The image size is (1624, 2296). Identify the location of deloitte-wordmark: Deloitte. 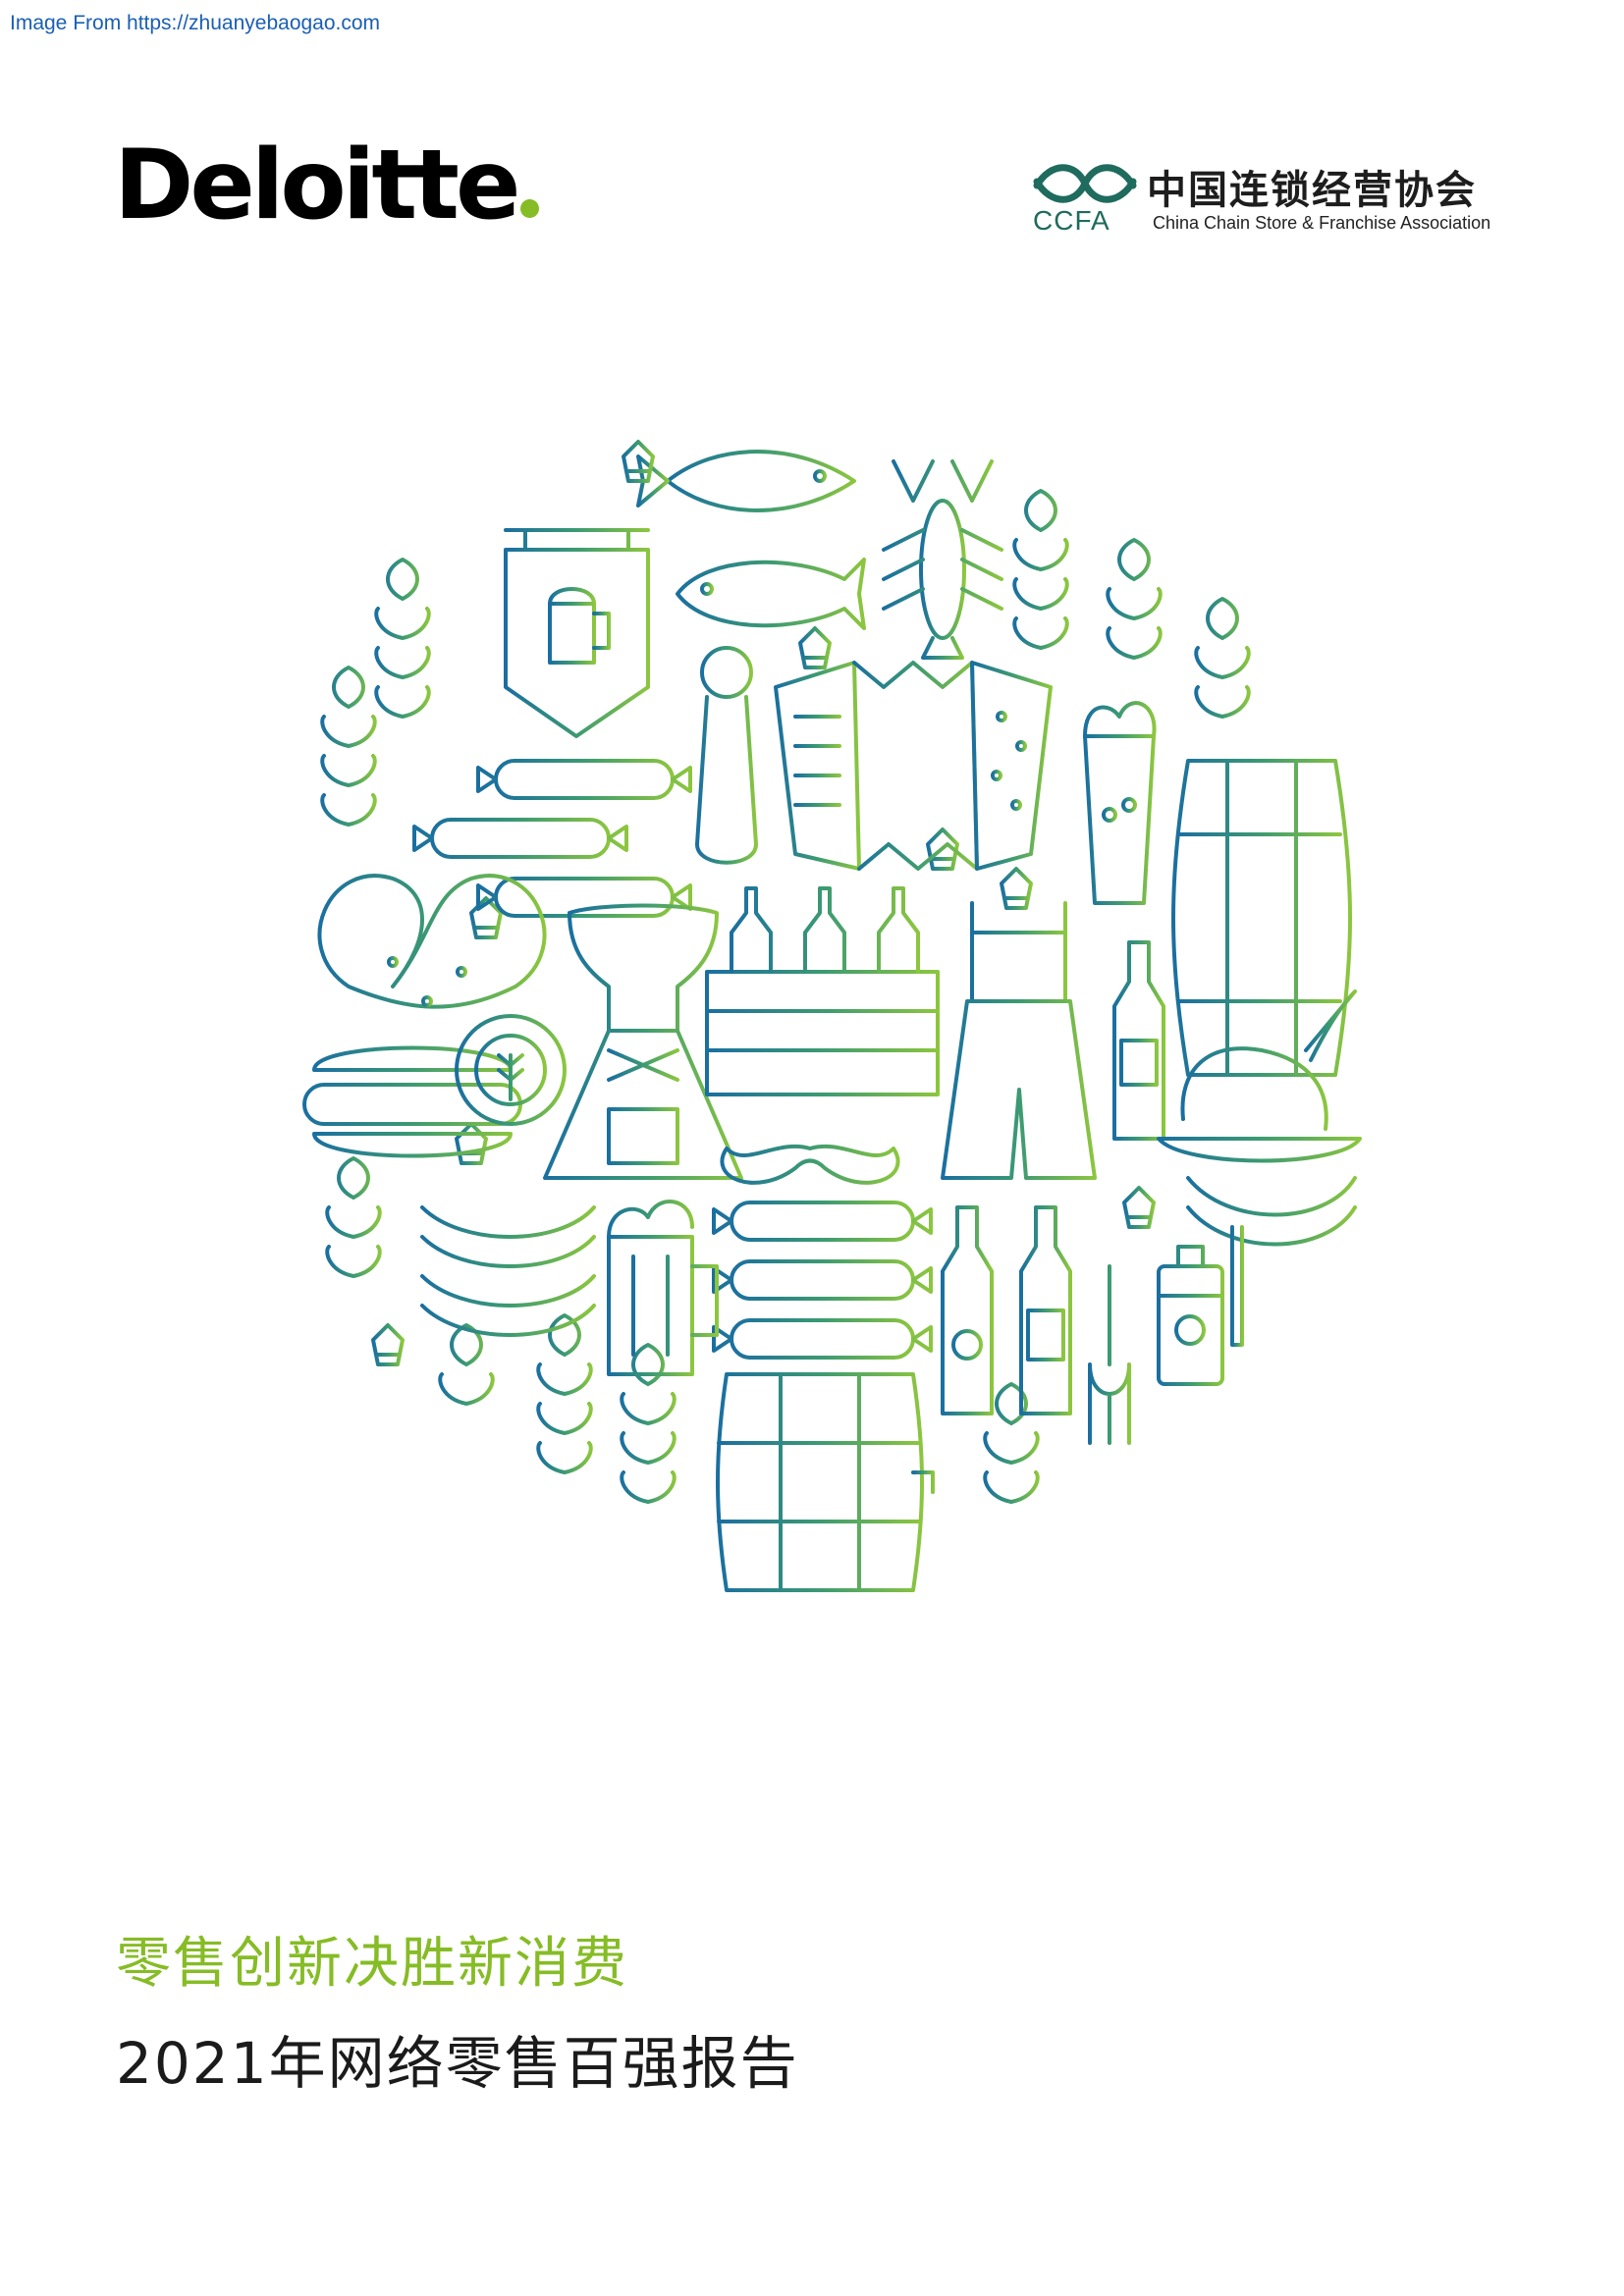
(317, 185).